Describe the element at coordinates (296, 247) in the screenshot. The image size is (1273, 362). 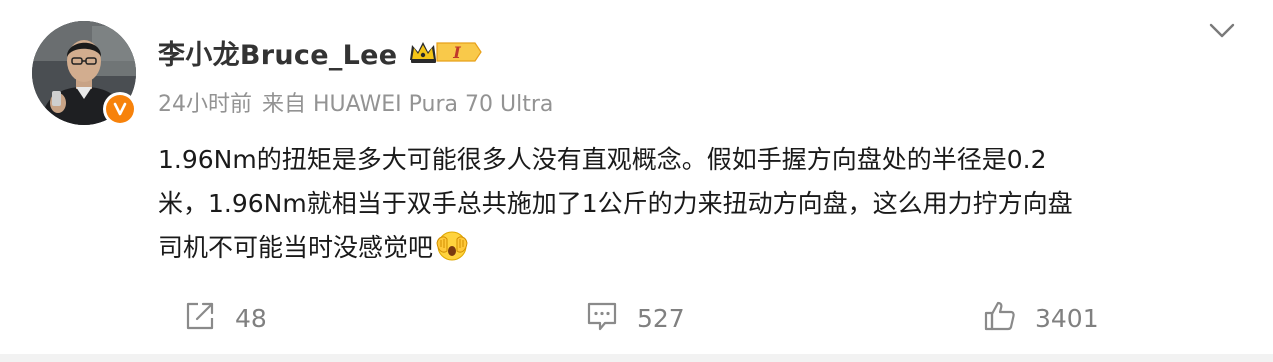
I see `post-content-line-3-text: 司机不可能当时没感觉吧` at that location.